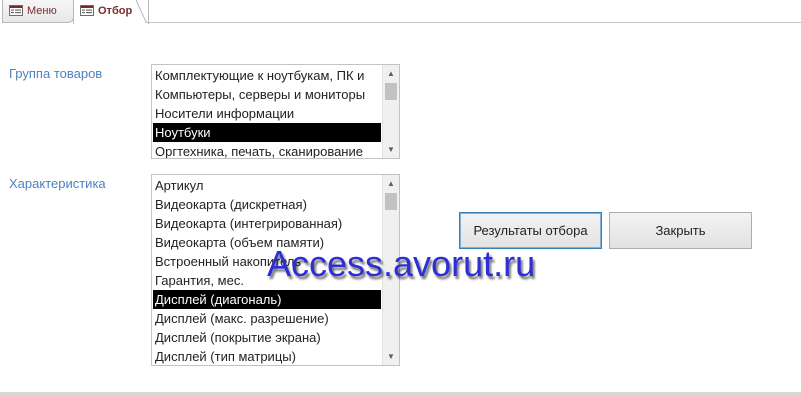 The height and width of the screenshot is (395, 801). I want to click on list-item: Компьютеры, серверы и мониторы, so click(267, 94).